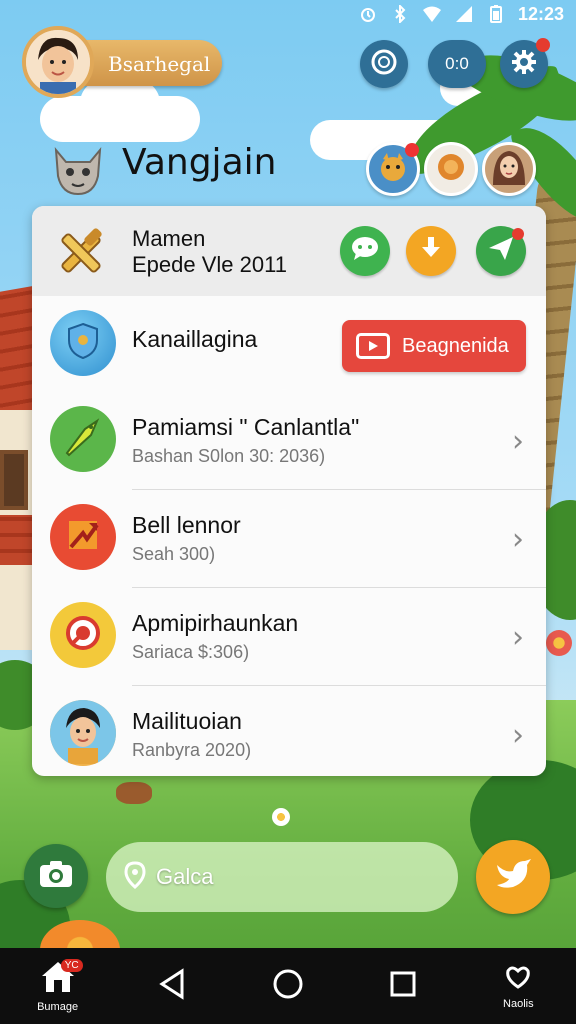  I want to click on counter-toggle-button: 0:0, so click(457, 64).